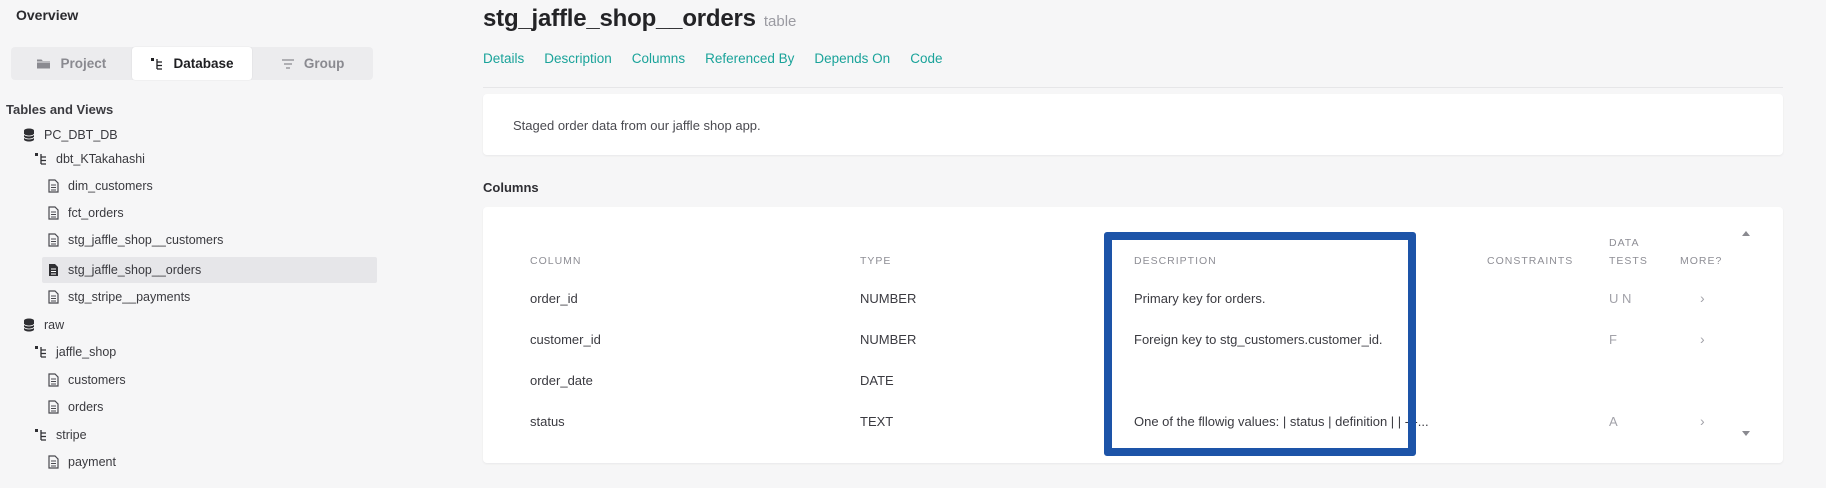  Describe the element at coordinates (146, 240) in the screenshot. I see `tree-item-label: stg_jaffle_shop__customers` at that location.